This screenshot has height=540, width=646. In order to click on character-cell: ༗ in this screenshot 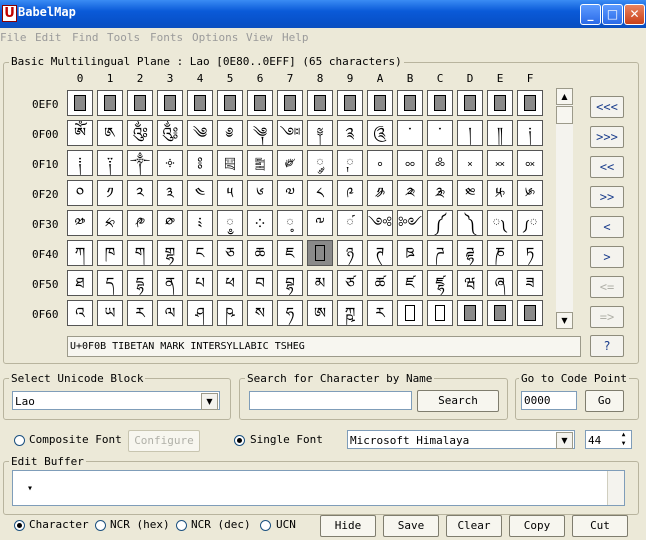, I will do `click(290, 163)`.